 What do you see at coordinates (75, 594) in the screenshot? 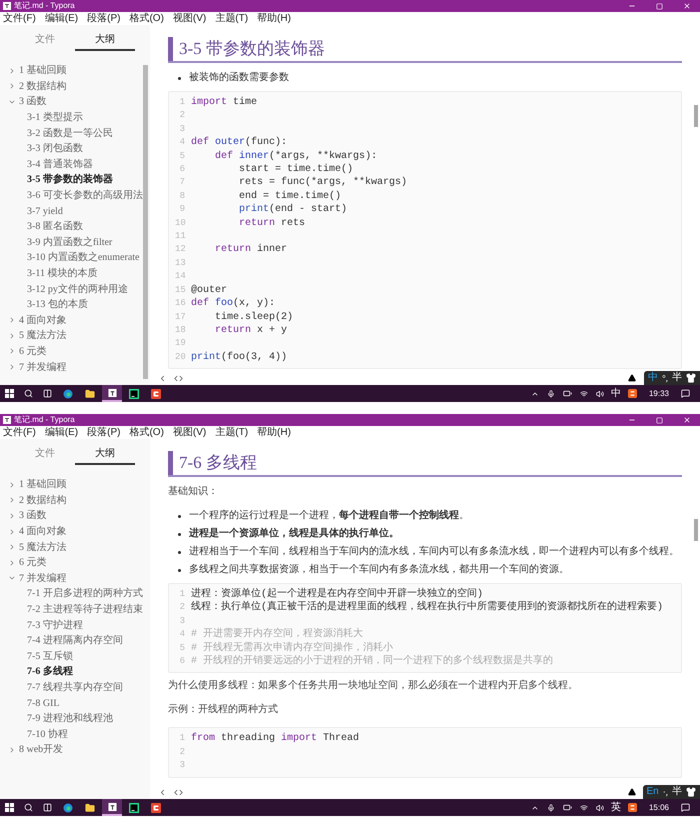
I see `outline-item: 7-1 开启多进程的两种方式` at bounding box center [75, 594].